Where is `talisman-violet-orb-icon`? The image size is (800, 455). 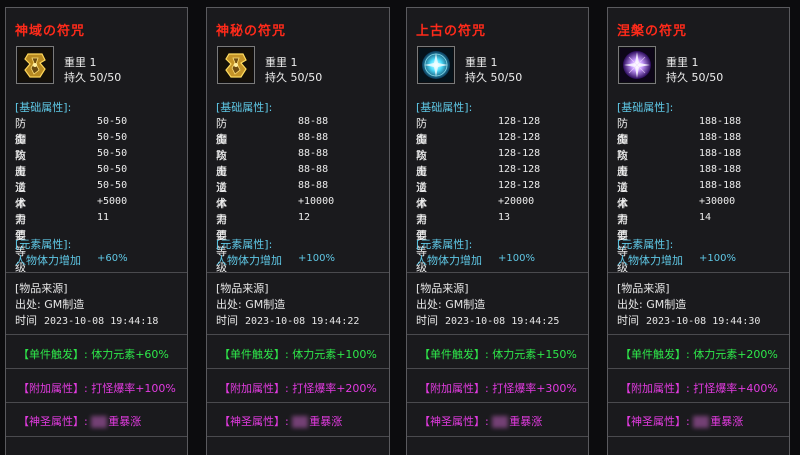
talisman-violet-orb-icon is located at coordinates (637, 65).